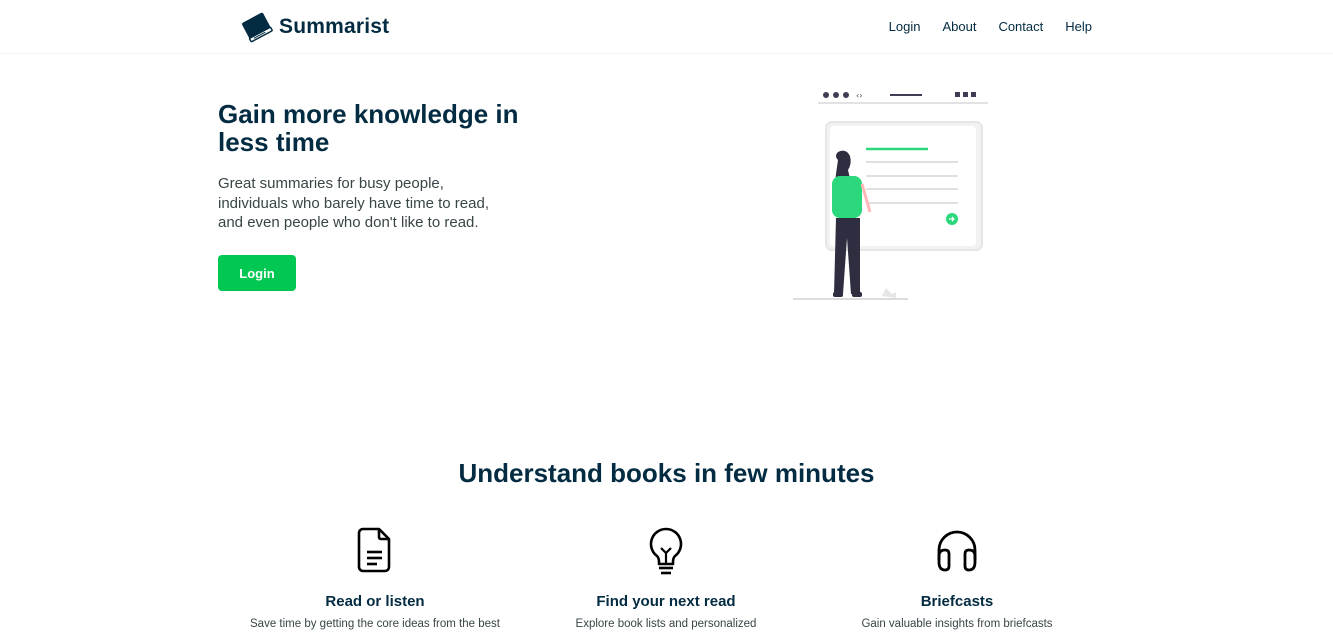 The height and width of the screenshot is (635, 1333). Describe the element at coordinates (334, 26) in the screenshot. I see `brand-name: Summarist` at that location.